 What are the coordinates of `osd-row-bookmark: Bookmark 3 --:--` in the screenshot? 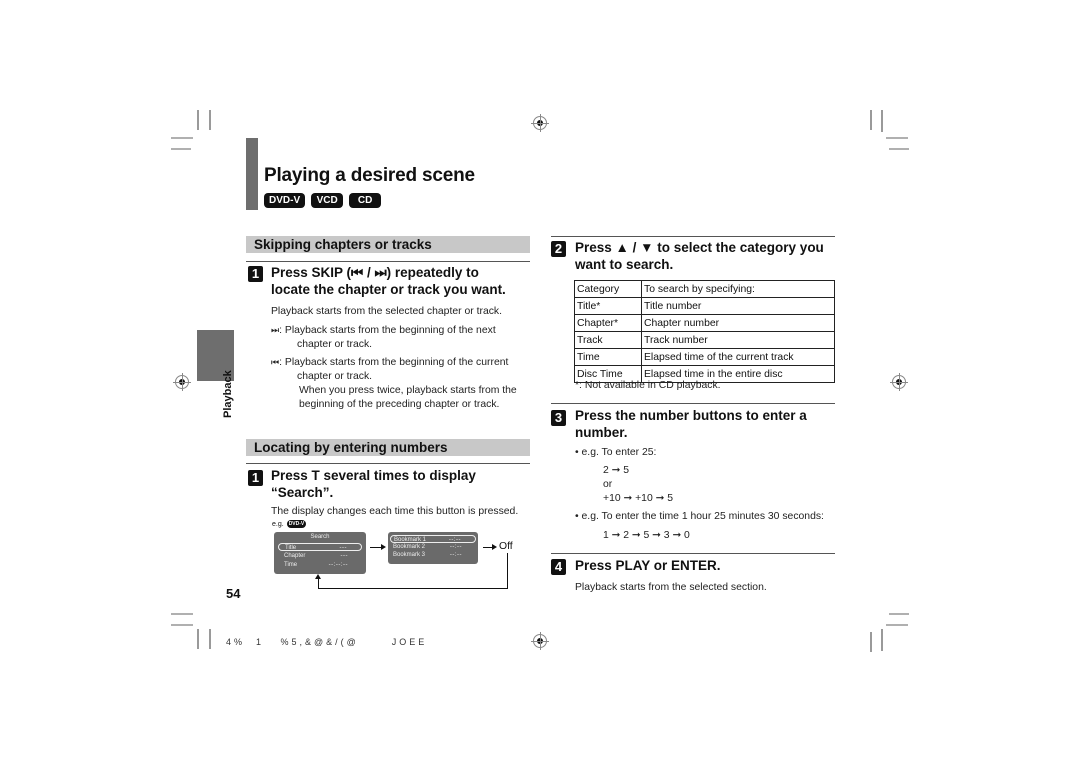 It's located at (433, 555).